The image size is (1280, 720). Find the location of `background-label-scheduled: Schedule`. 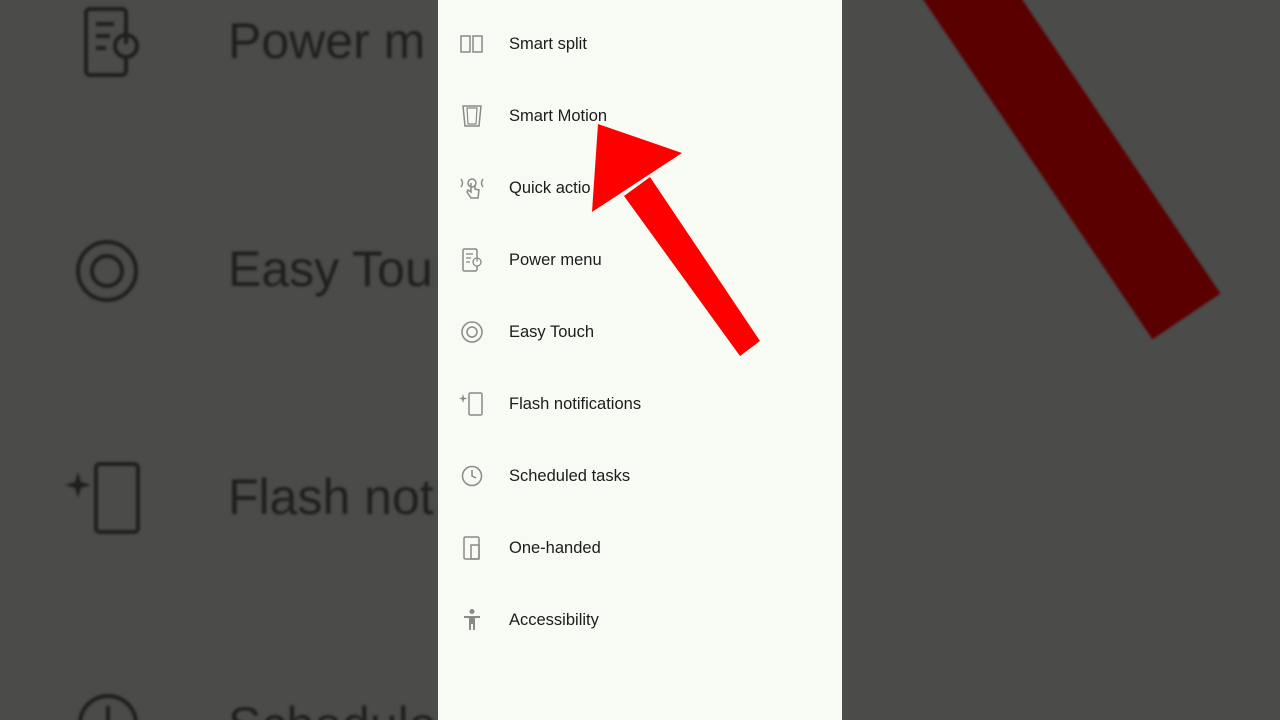

background-label-scheduled: Schedule is located at coordinates (332, 708).